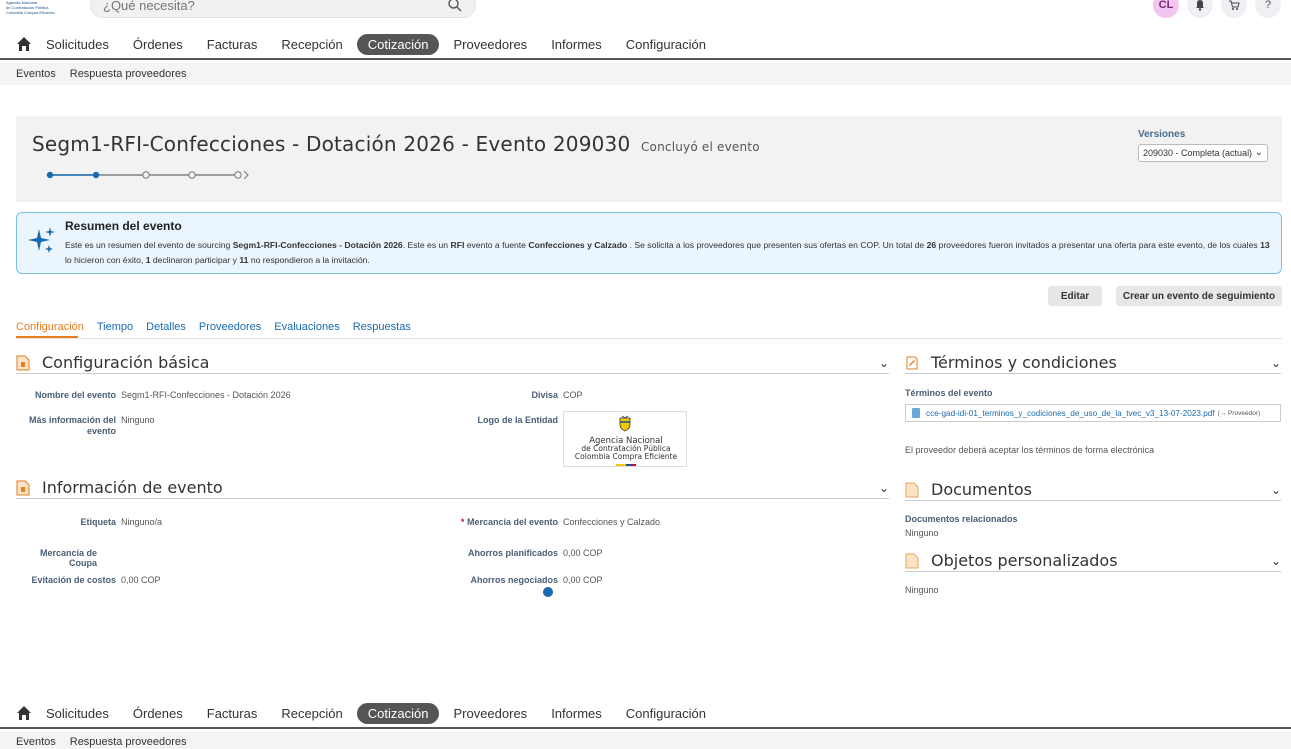 The image size is (1291, 749). I want to click on summary-commodity: Confecciones y Calzado, so click(578, 245).